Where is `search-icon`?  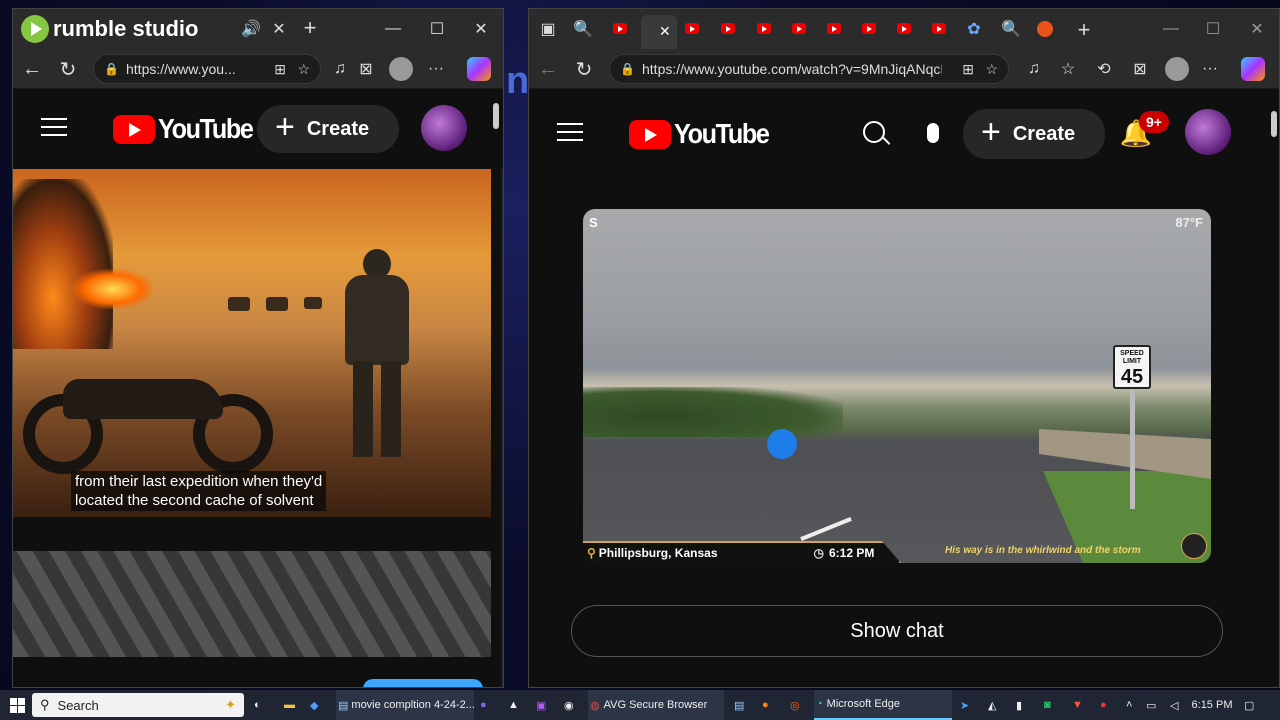
search-icon is located at coordinates (875, 132).